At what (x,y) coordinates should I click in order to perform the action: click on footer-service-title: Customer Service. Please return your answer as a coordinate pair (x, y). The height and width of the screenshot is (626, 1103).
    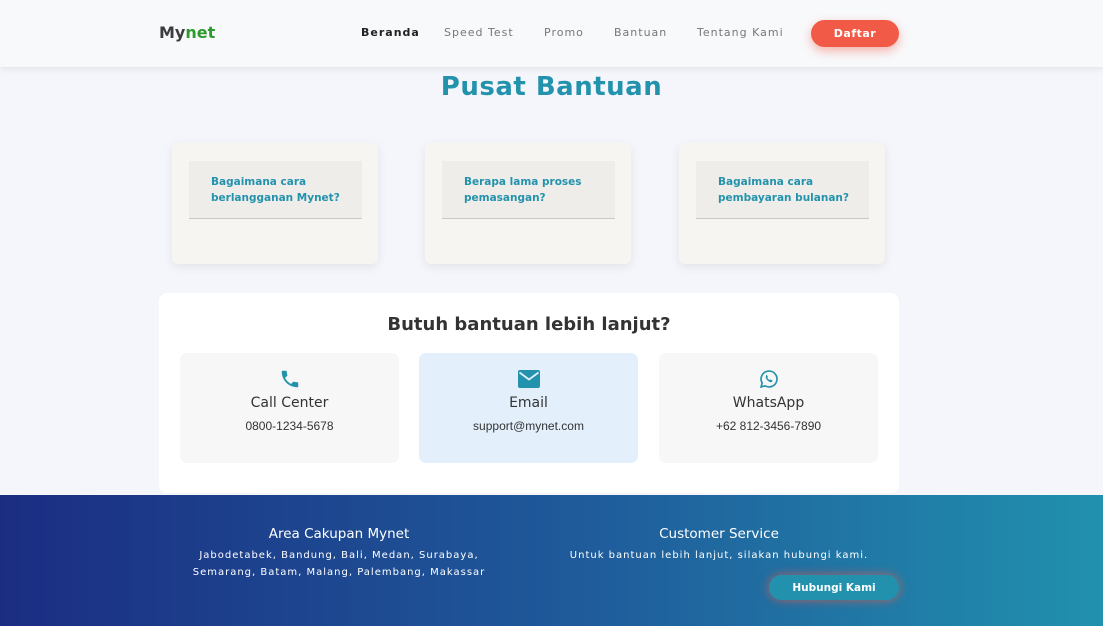
    Looking at the image, I should click on (719, 534).